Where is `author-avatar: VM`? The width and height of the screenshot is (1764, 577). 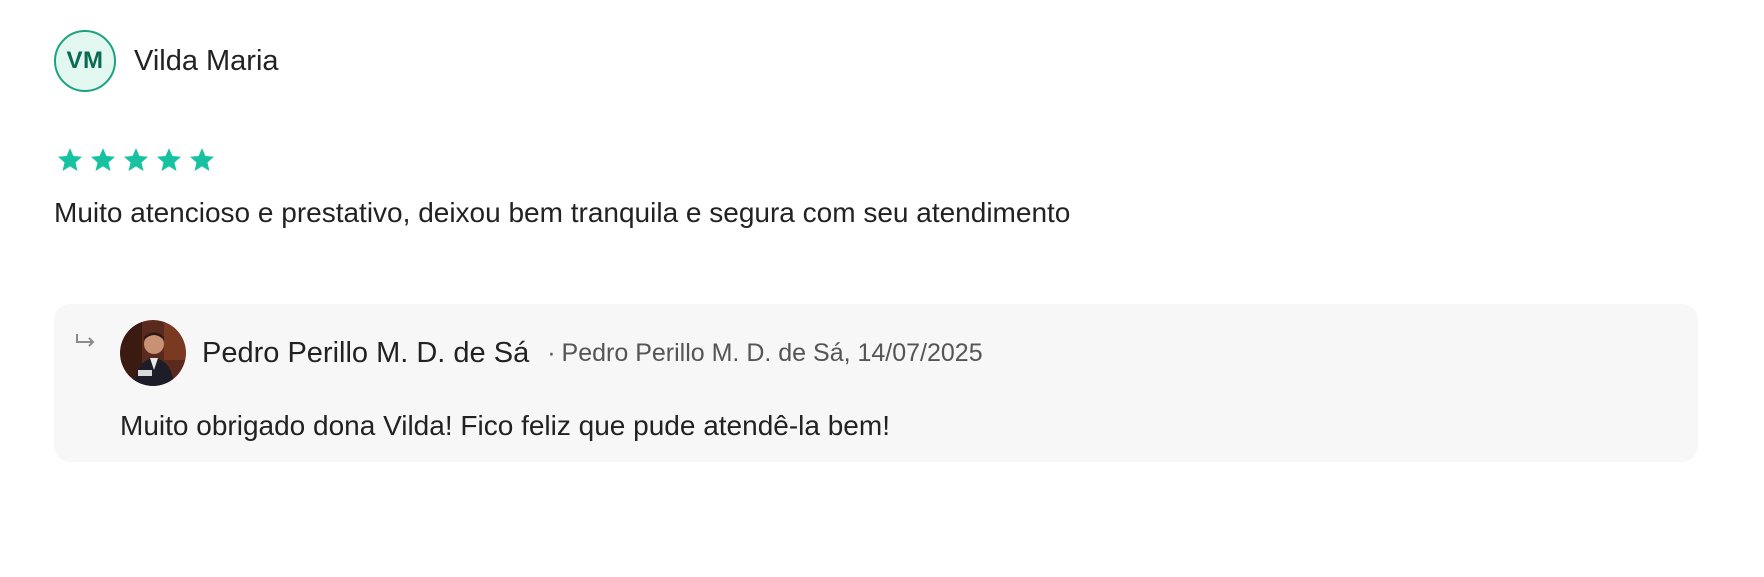 author-avatar: VM is located at coordinates (85, 61).